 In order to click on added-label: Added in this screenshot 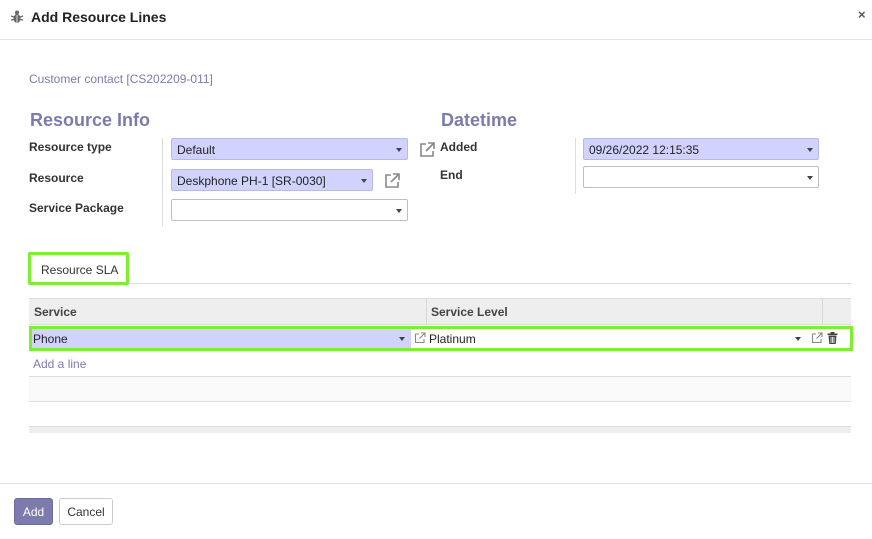, I will do `click(459, 147)`.